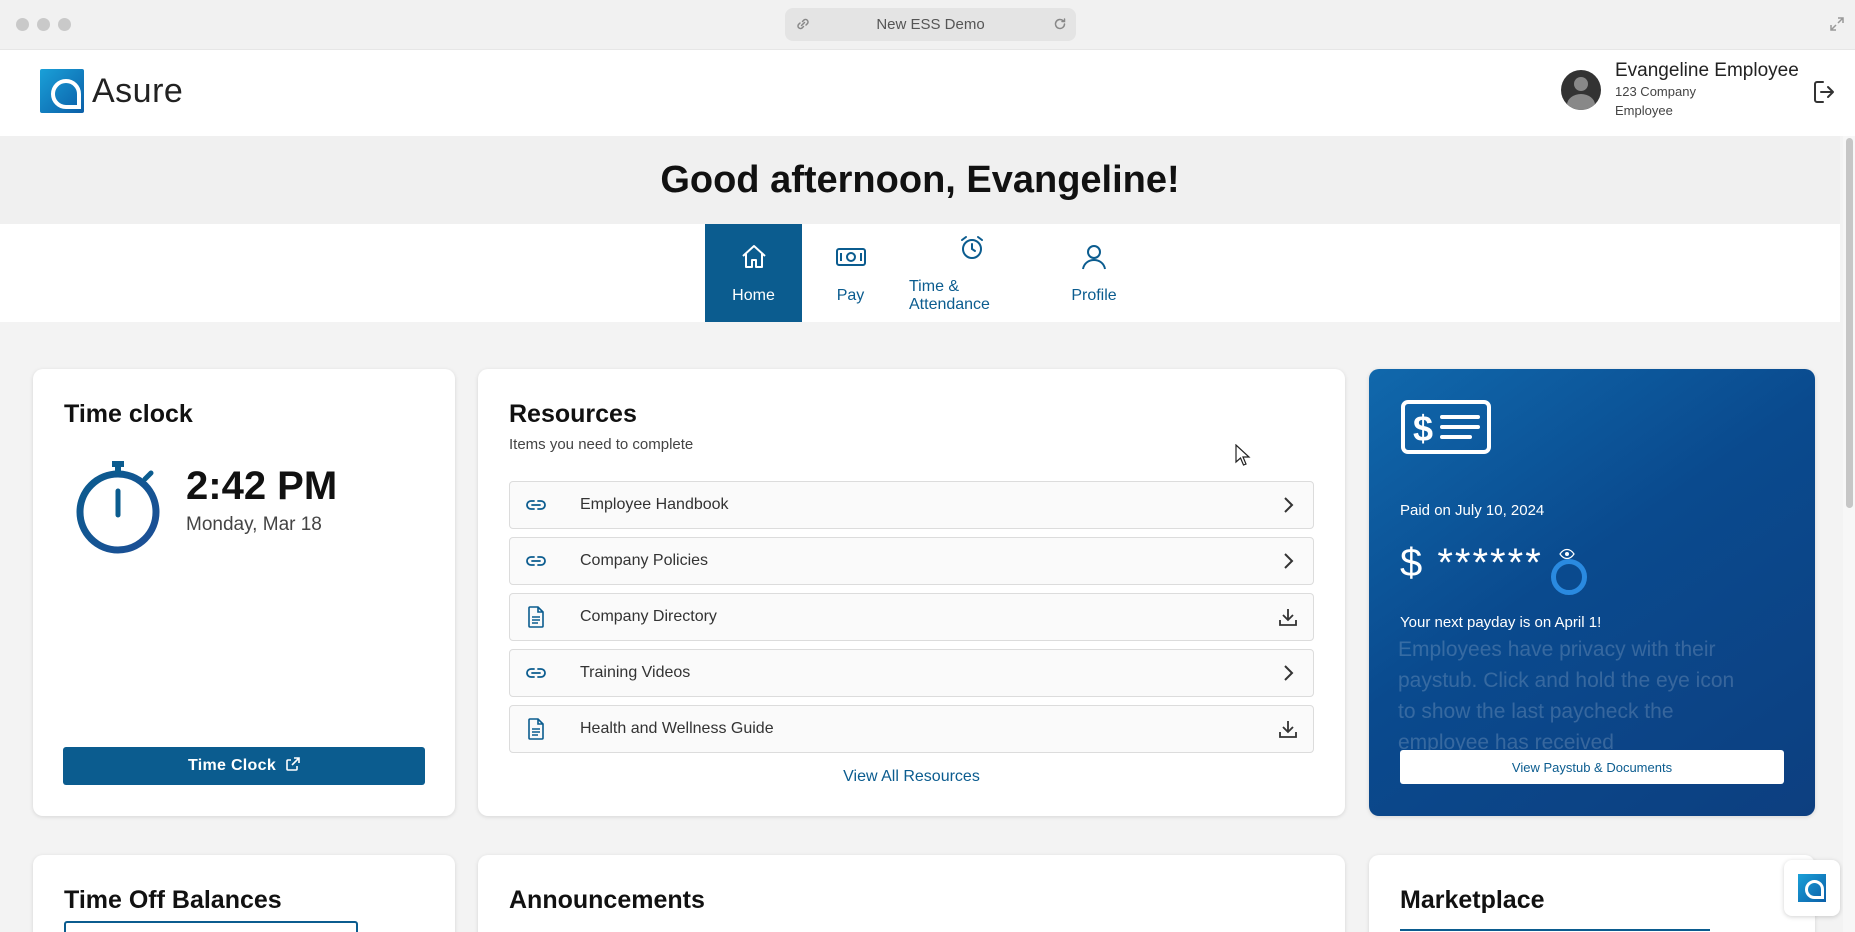 Image resolution: width=1855 pixels, height=932 pixels. Describe the element at coordinates (1592, 893) in the screenshot. I see `marketplace-card: Marketplace` at that location.